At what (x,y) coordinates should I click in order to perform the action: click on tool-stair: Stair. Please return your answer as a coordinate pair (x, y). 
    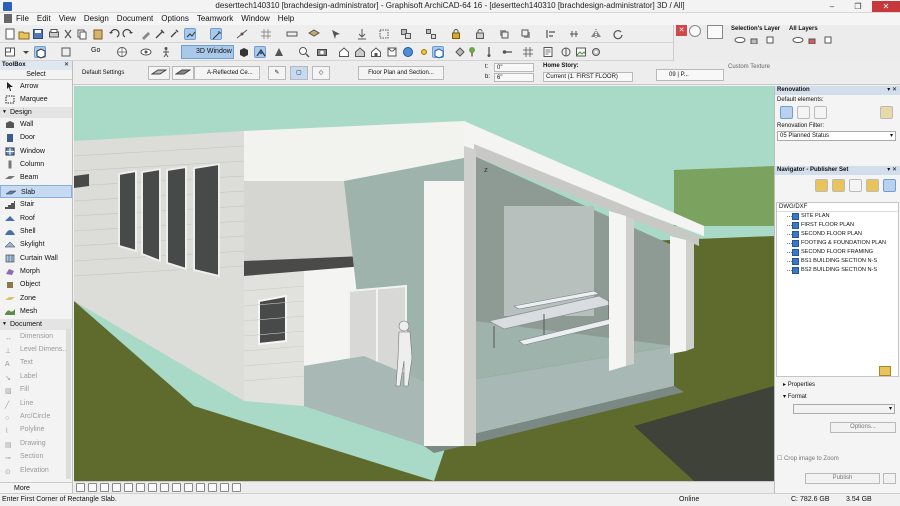
    Looking at the image, I should click on (36, 204).